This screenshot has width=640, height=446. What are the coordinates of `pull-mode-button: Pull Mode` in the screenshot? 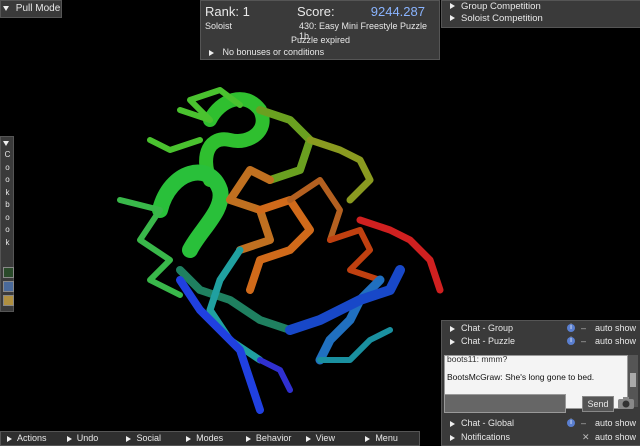 It's located at (31, 9).